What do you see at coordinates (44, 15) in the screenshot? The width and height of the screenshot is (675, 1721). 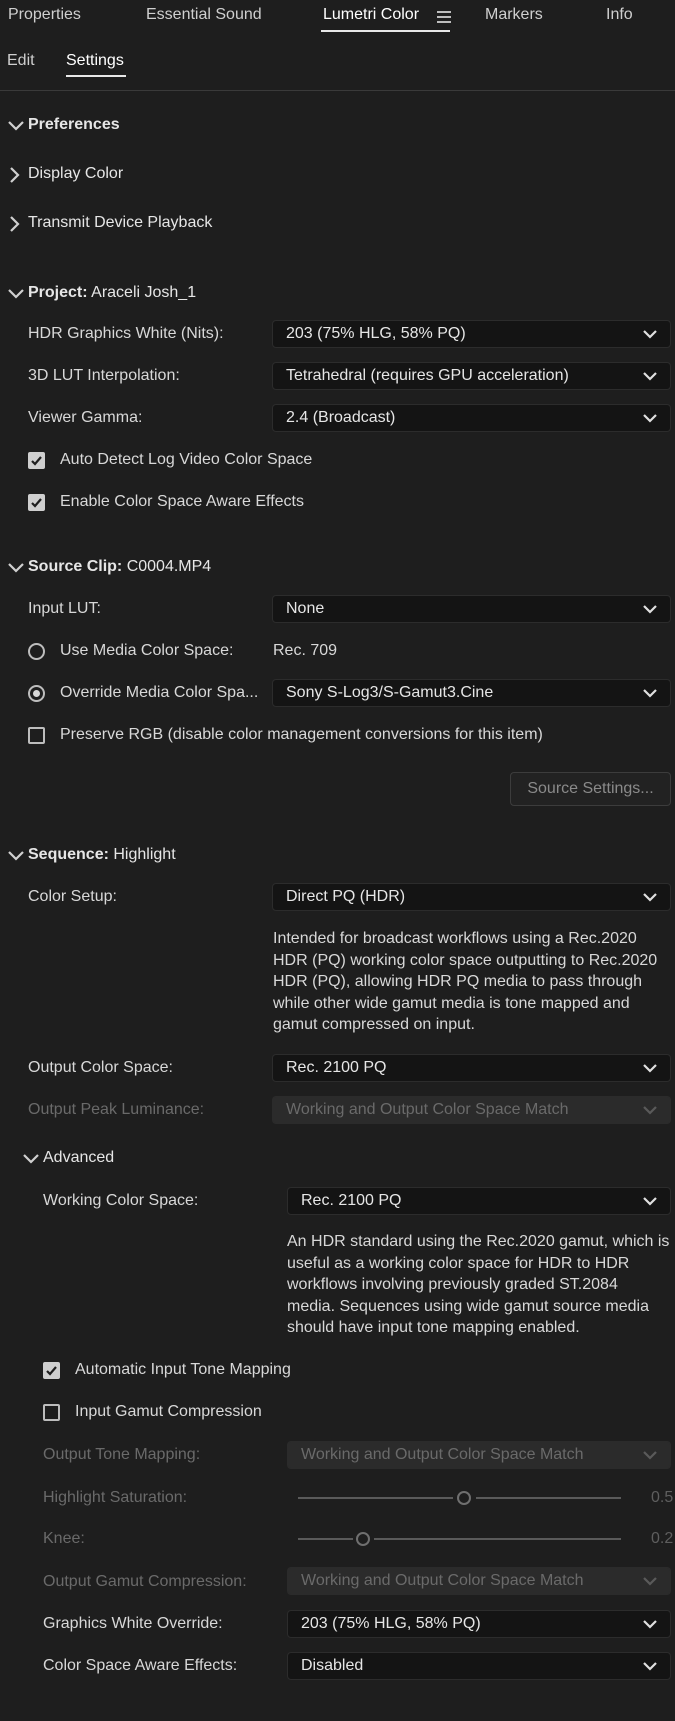 I see `tab-properties: Properties` at bounding box center [44, 15].